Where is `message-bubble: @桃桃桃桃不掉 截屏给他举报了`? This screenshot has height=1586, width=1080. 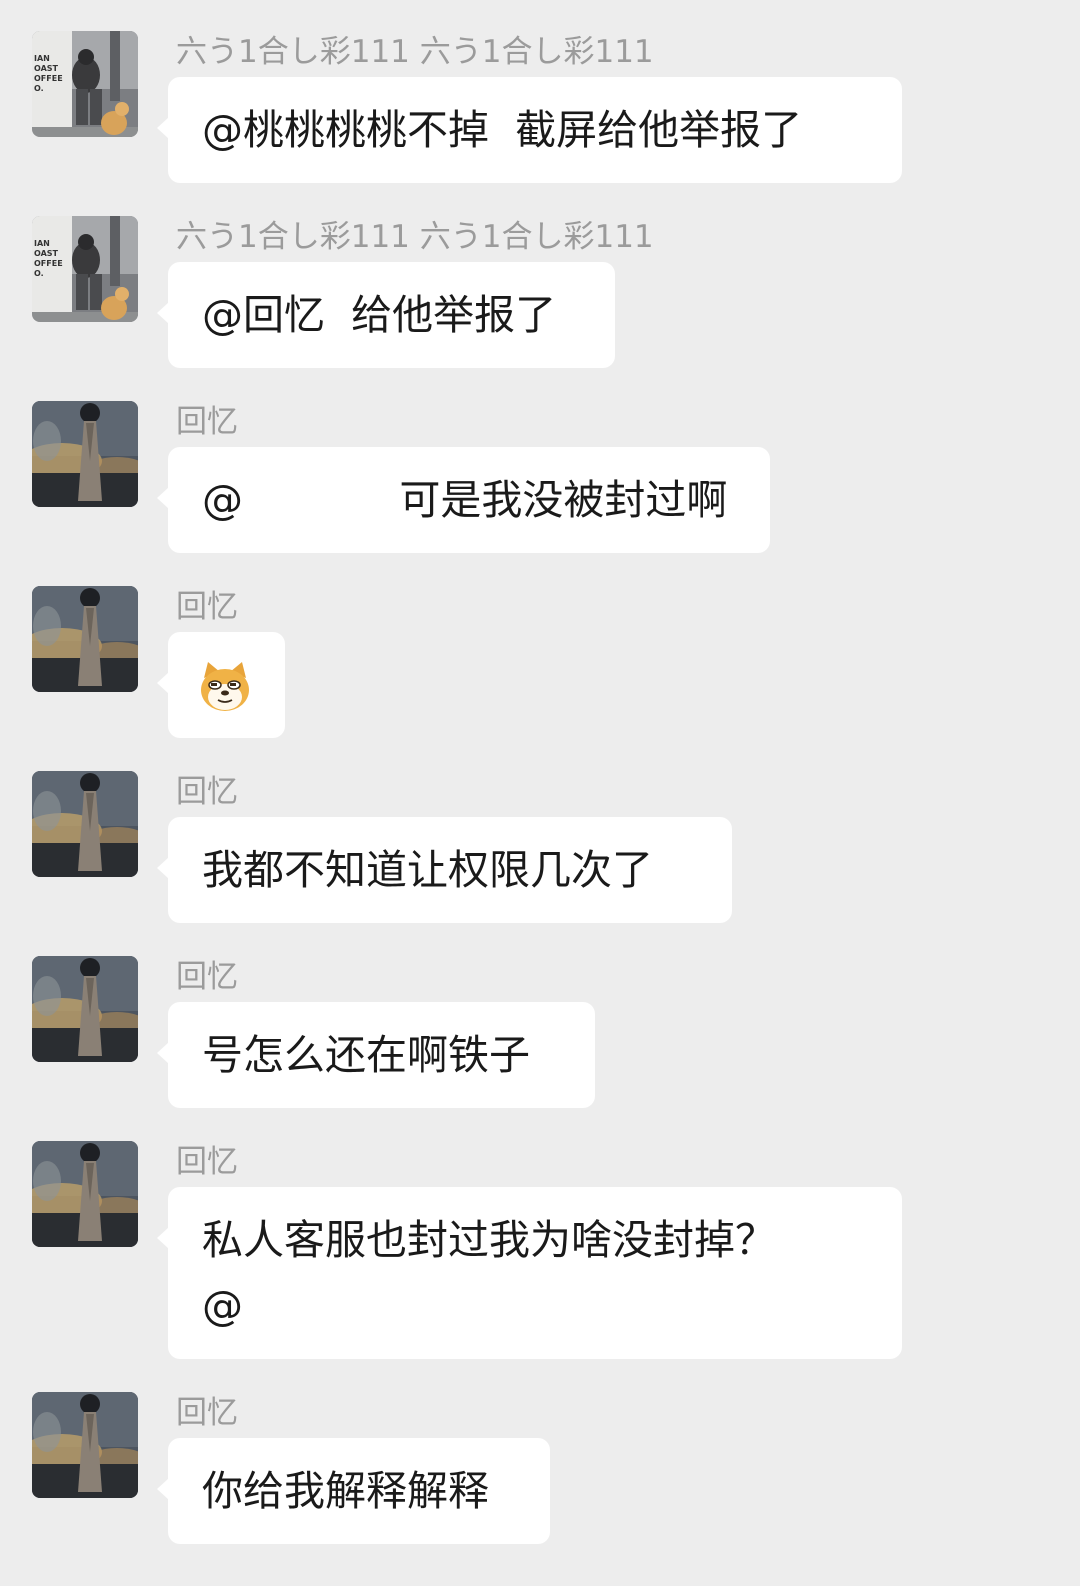
message-bubble: @桃桃桃桃不掉 截屏给他举报了 is located at coordinates (529, 130).